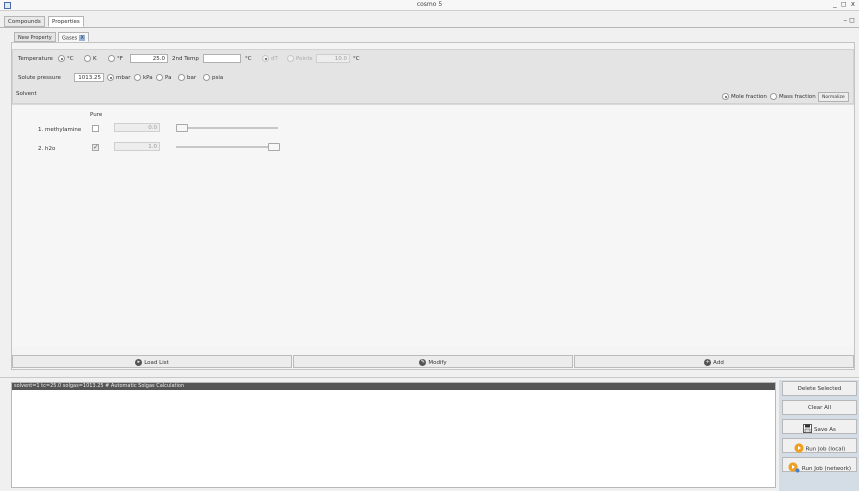  What do you see at coordinates (799, 449) in the screenshot?
I see `play-icon` at bounding box center [799, 449].